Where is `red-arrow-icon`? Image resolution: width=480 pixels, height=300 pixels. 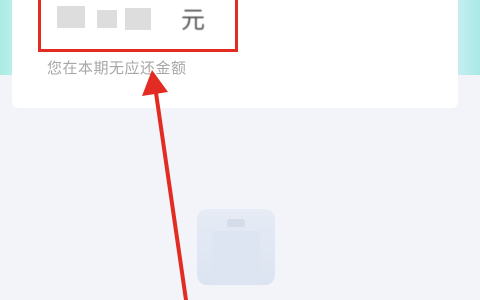 red-arrow-icon is located at coordinates (165, 185).